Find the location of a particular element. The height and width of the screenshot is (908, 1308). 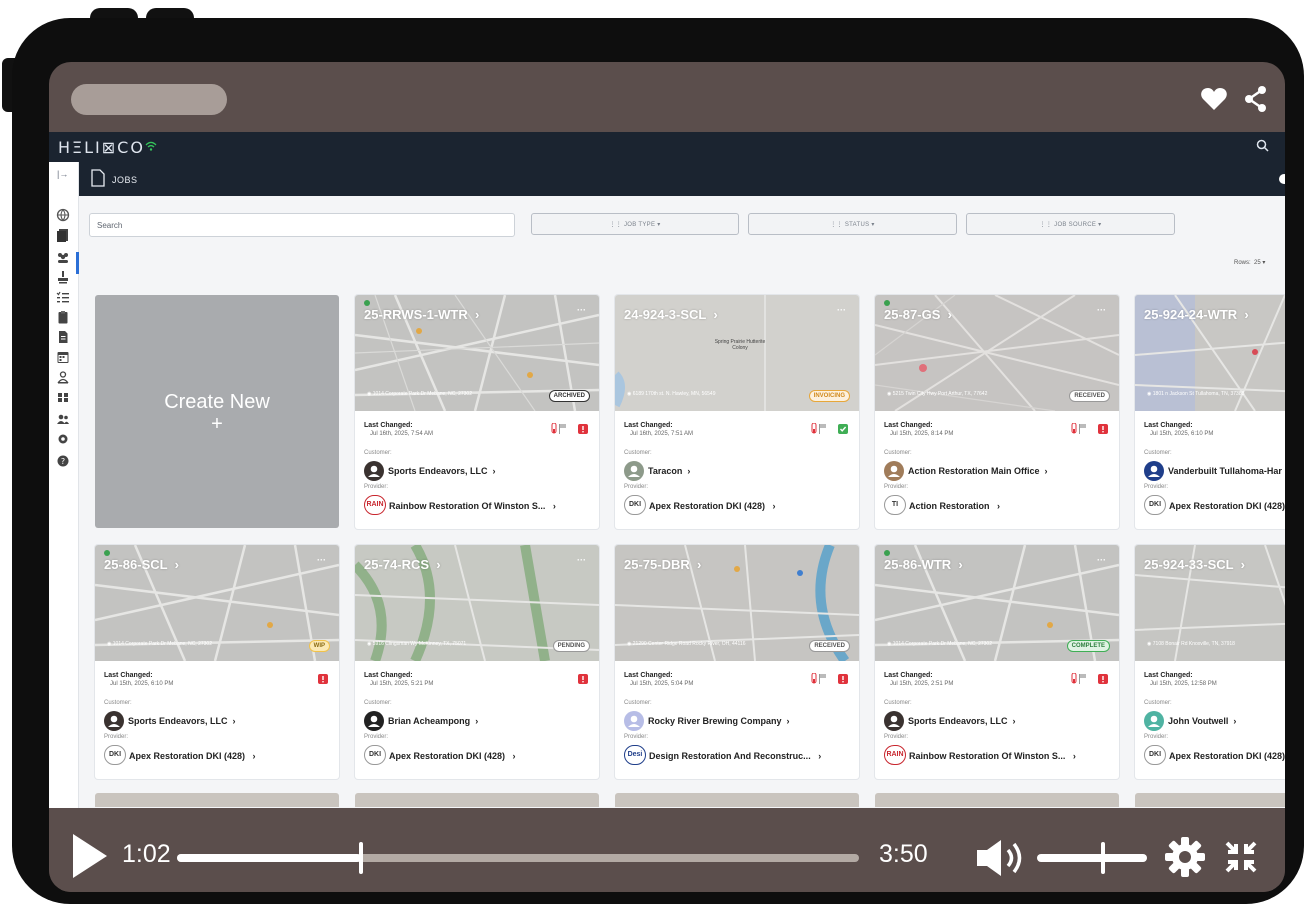

checklist-icon is located at coordinates (63, 297).